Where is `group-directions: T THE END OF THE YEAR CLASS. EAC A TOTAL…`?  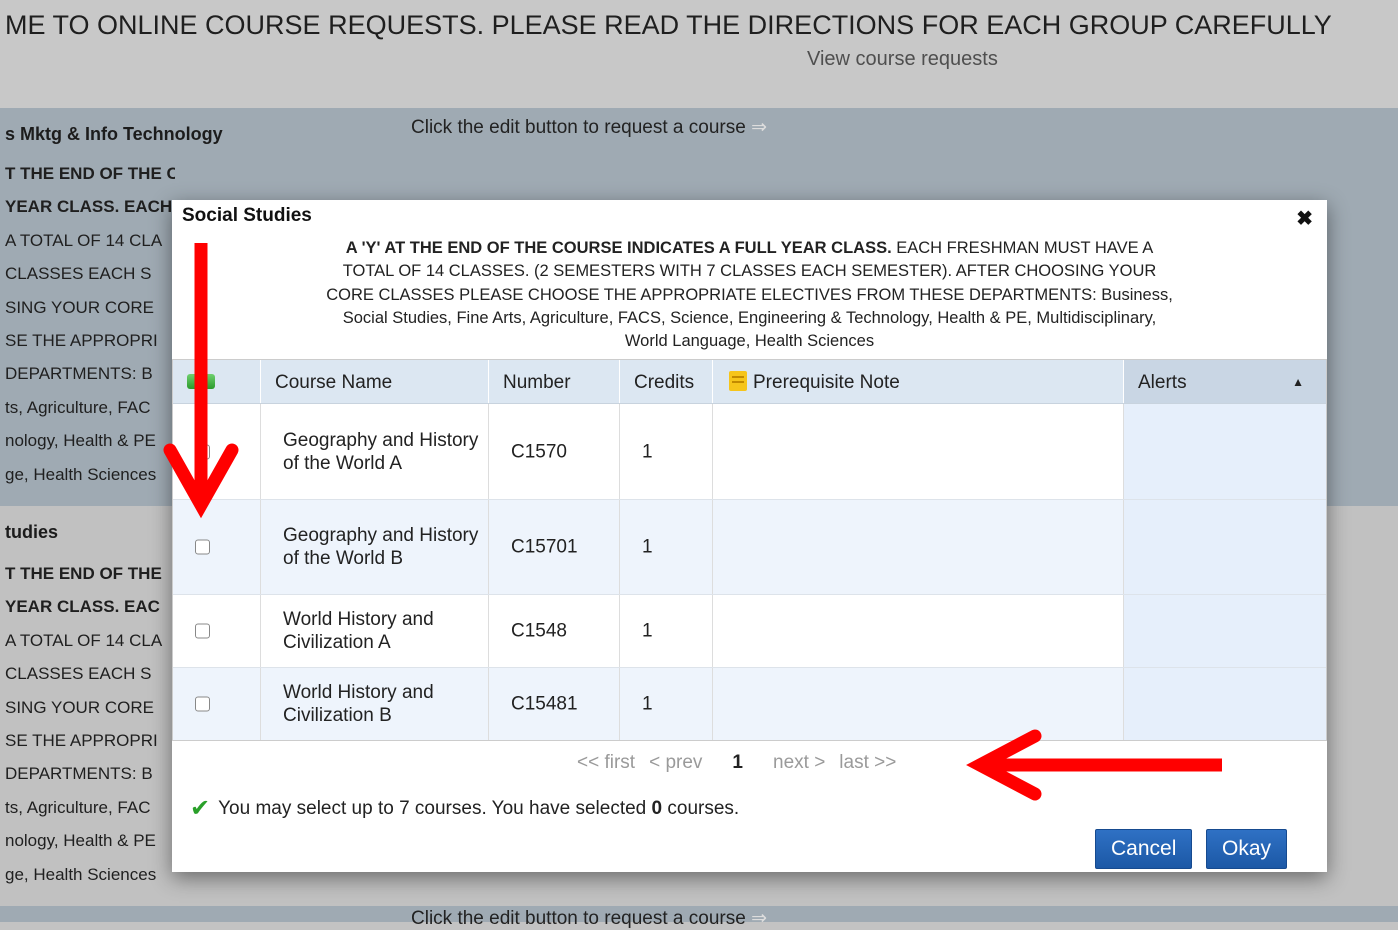
group-directions: T THE END OF THE YEAR CLASS. EAC A TOTAL… is located at coordinates (84, 724).